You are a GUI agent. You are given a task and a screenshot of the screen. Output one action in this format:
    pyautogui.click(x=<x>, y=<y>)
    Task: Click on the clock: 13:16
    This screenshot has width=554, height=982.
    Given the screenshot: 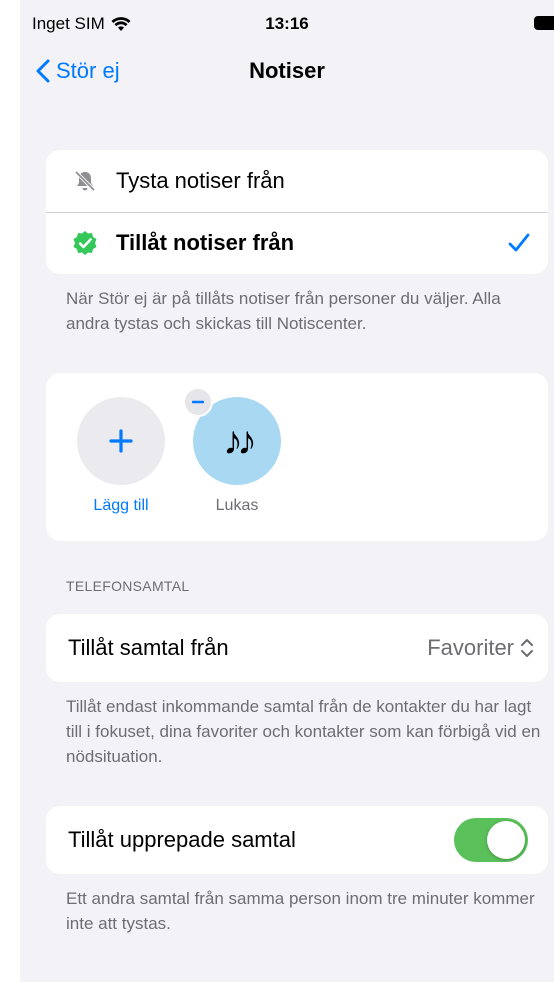 What is the action you would take?
    pyautogui.click(x=287, y=23)
    